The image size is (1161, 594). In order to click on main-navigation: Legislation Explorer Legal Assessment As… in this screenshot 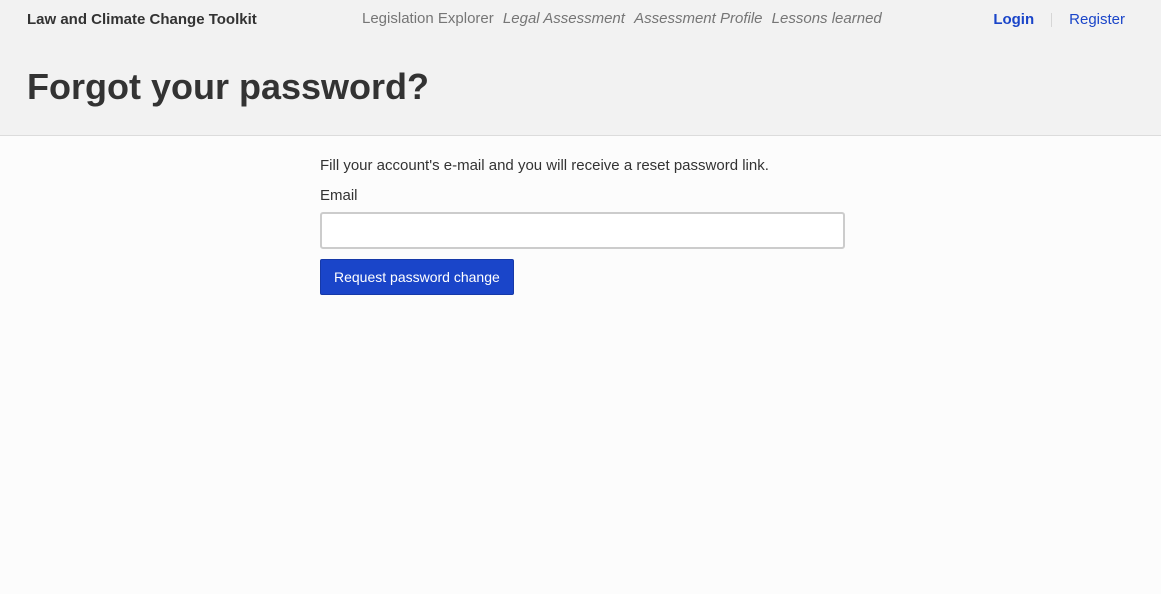, I will do `click(624, 18)`.